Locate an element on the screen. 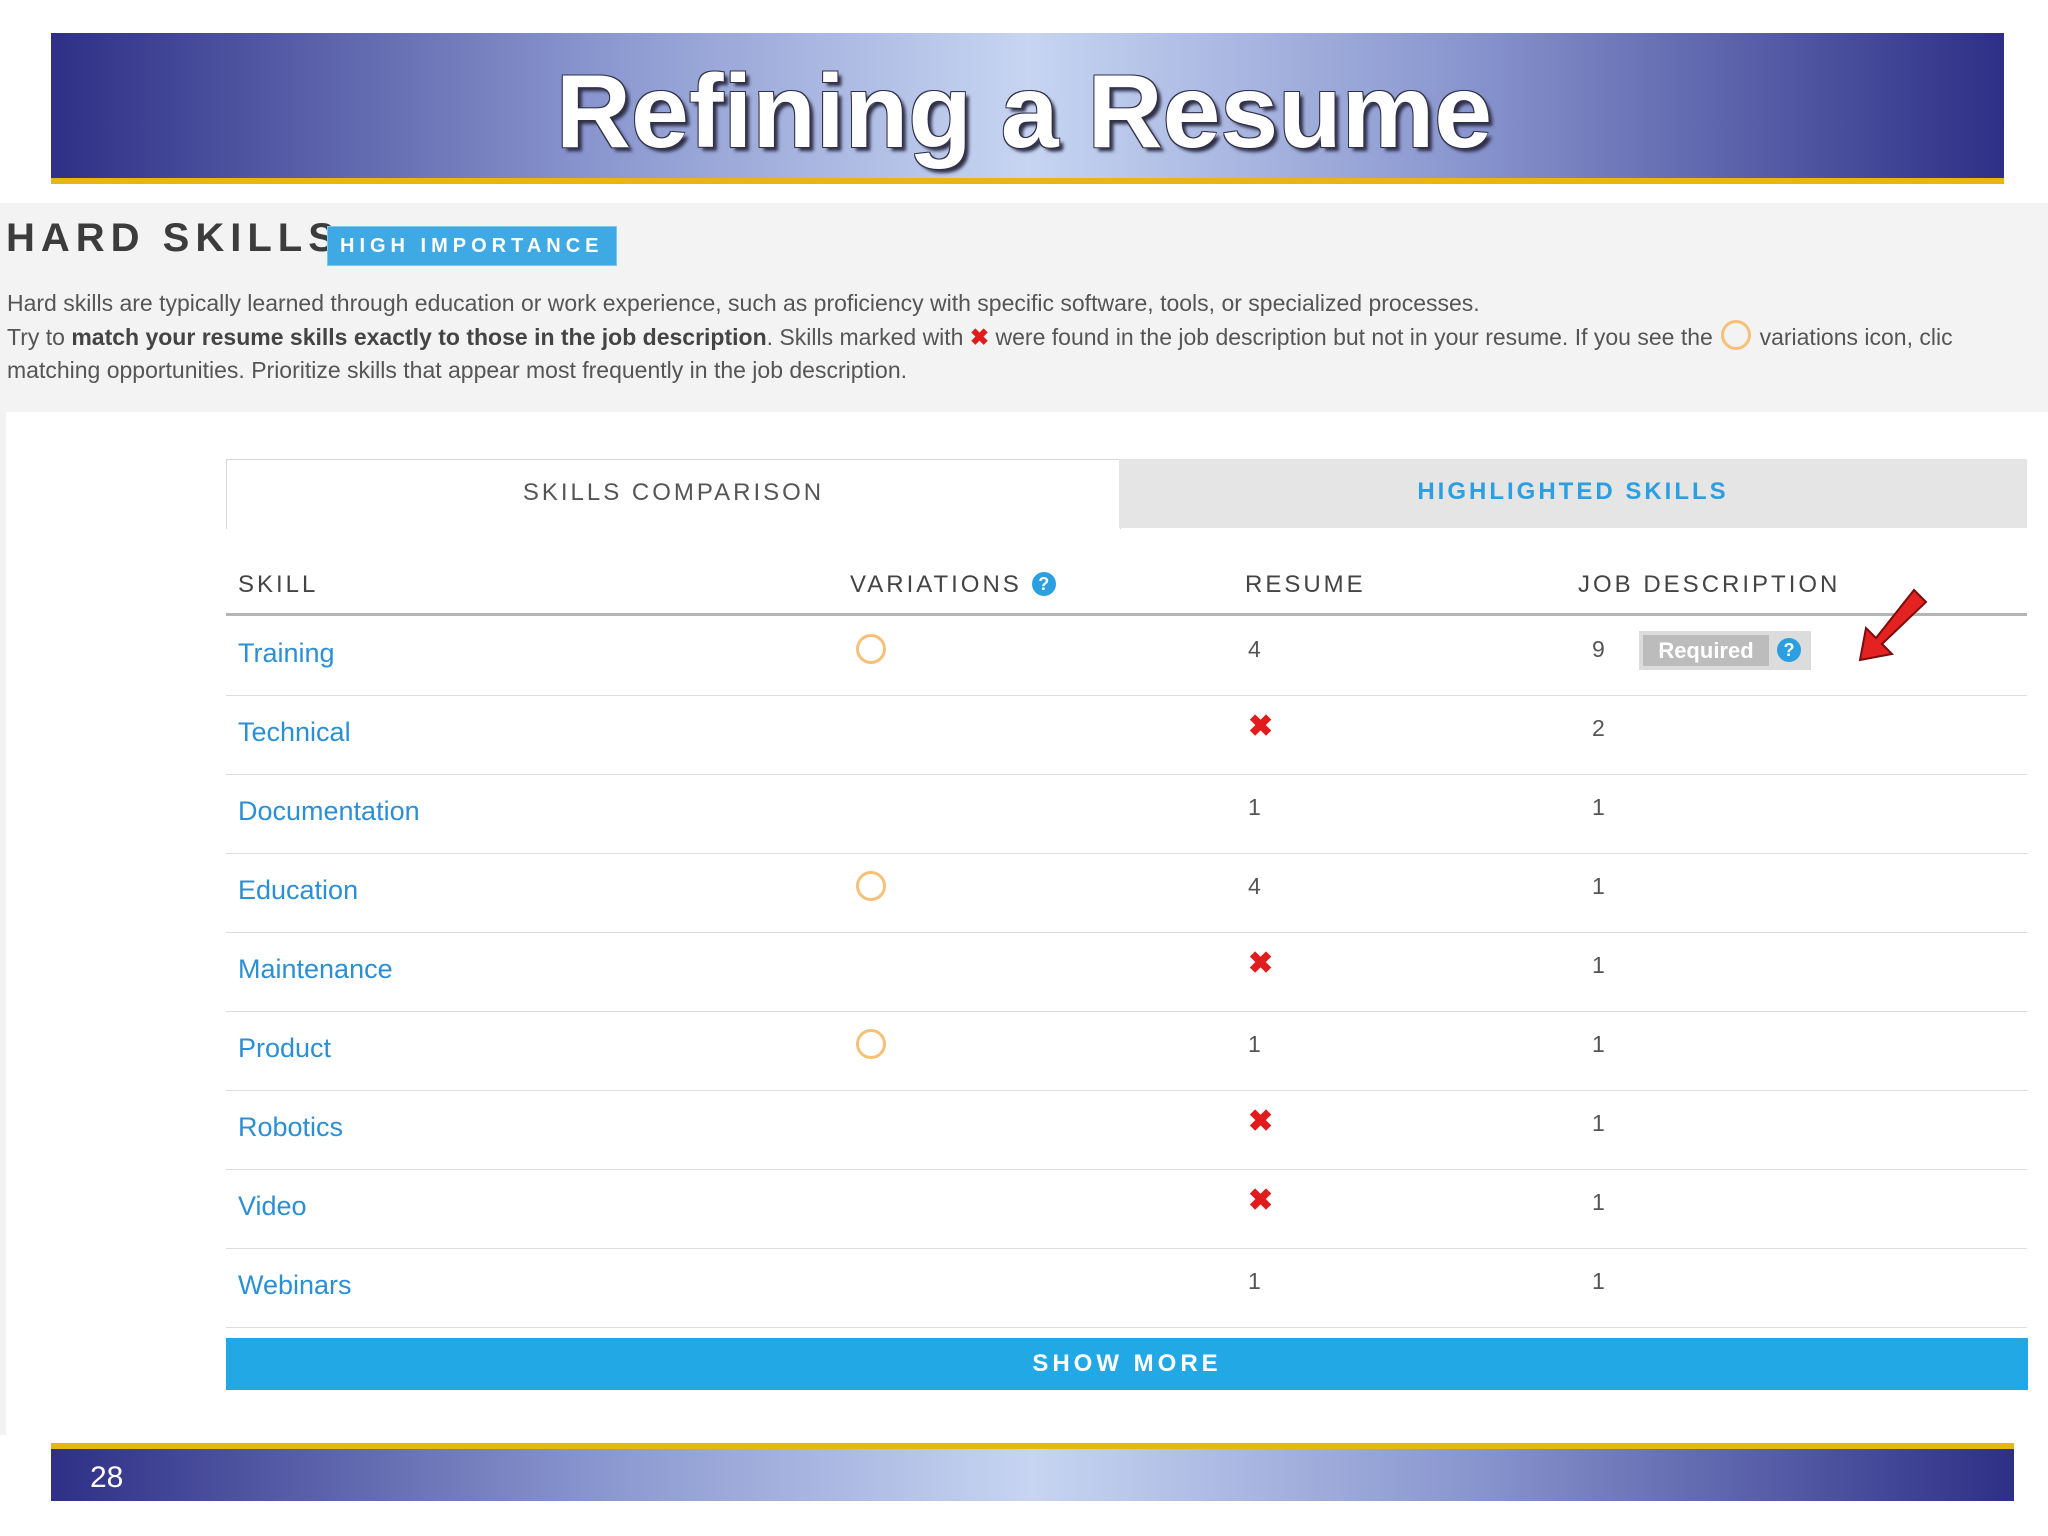 This screenshot has height=1536, width=2048. table-row: Product 1 1 is located at coordinates (1126, 1051).